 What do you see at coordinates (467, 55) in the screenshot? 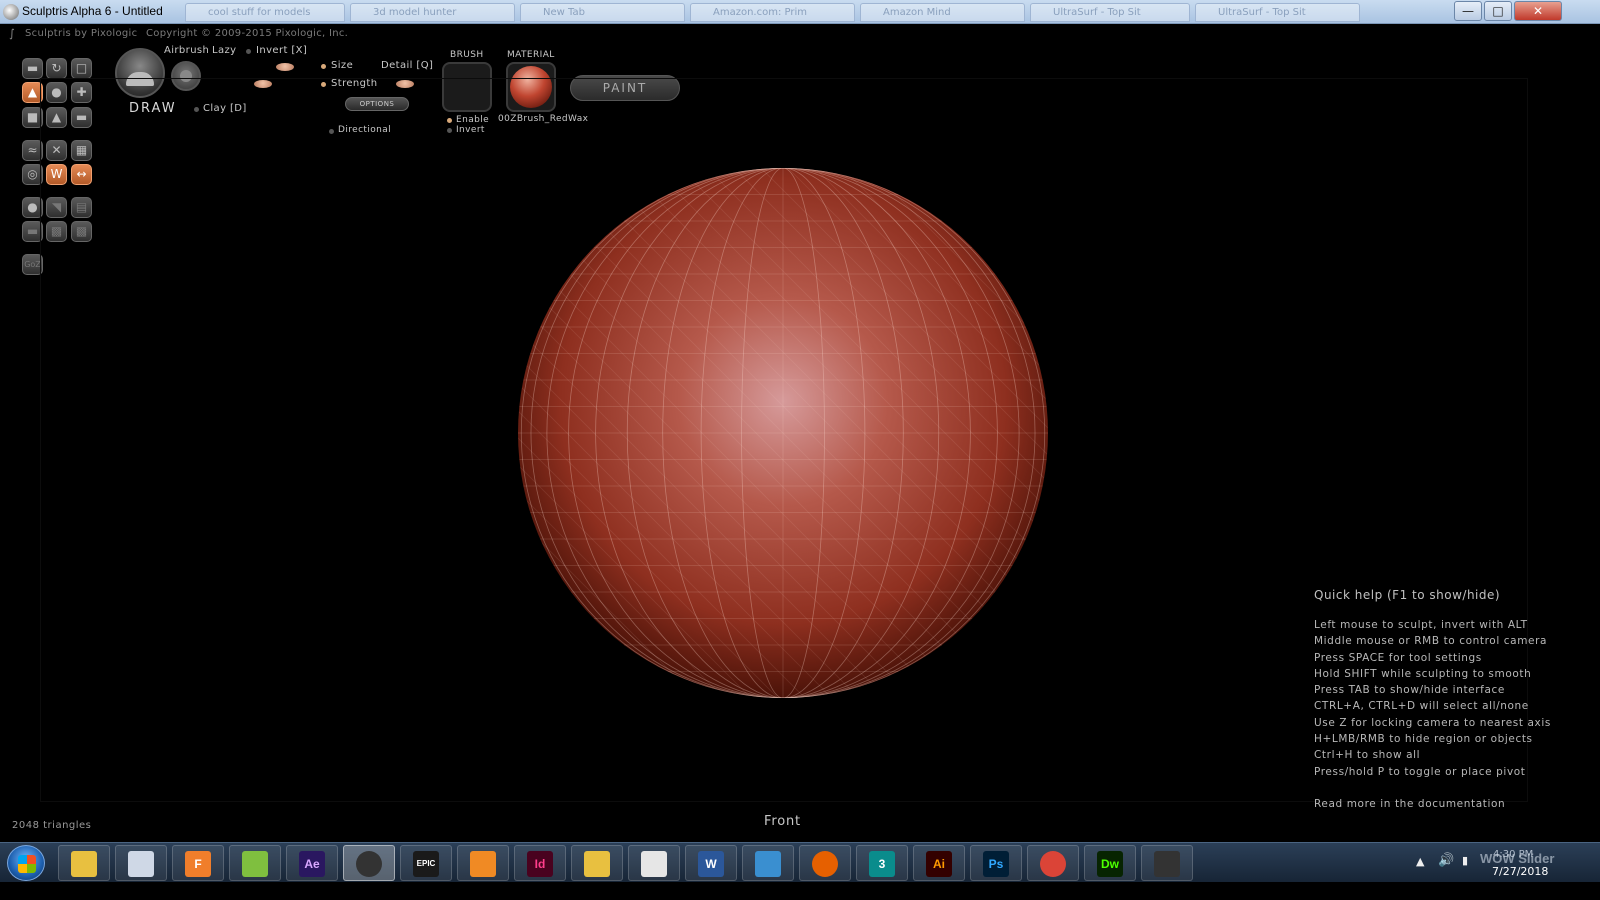
I see `brush-header: BRUSH` at bounding box center [467, 55].